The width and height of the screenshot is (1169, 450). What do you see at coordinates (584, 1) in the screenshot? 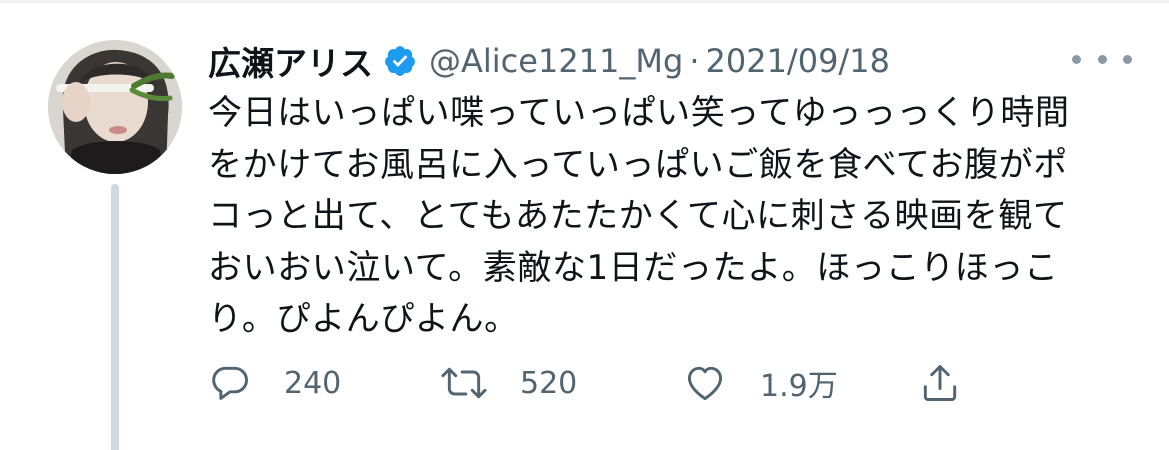
I see `top-divider` at bounding box center [584, 1].